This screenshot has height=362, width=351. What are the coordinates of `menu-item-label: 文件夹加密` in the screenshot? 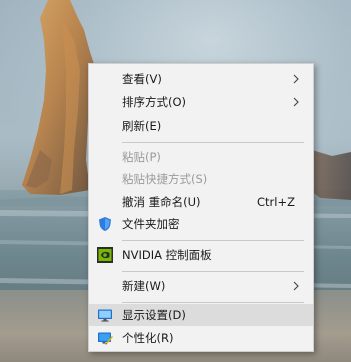 It's located at (151, 224).